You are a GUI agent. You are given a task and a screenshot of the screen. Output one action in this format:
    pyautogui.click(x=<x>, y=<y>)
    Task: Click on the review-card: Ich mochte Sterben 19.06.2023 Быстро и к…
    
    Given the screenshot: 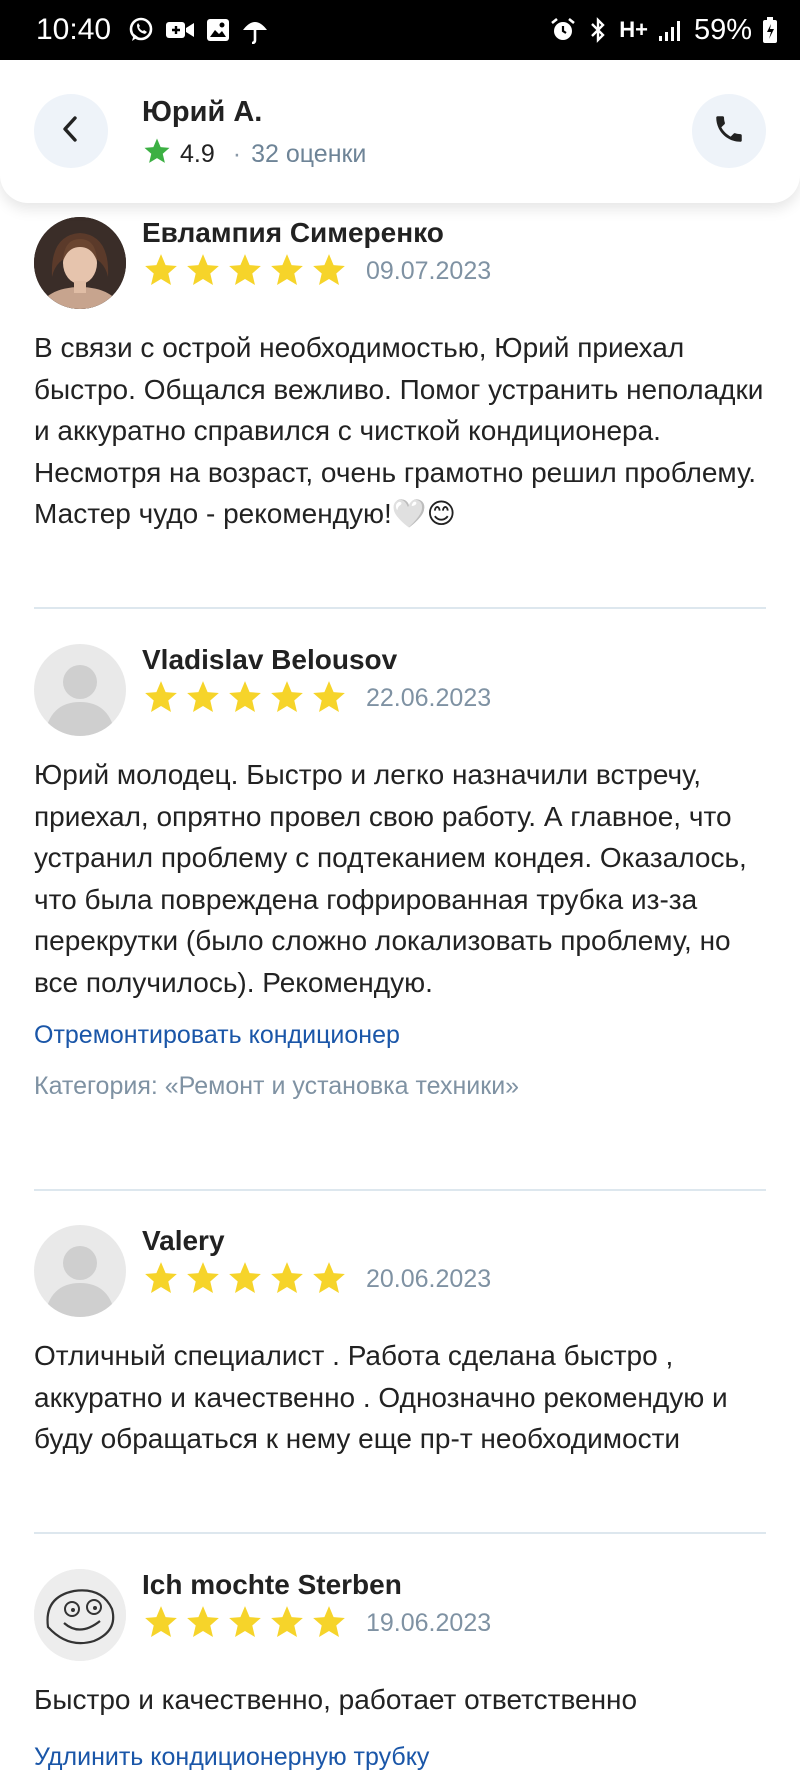 What is the action you would take?
    pyautogui.click(x=400, y=1671)
    